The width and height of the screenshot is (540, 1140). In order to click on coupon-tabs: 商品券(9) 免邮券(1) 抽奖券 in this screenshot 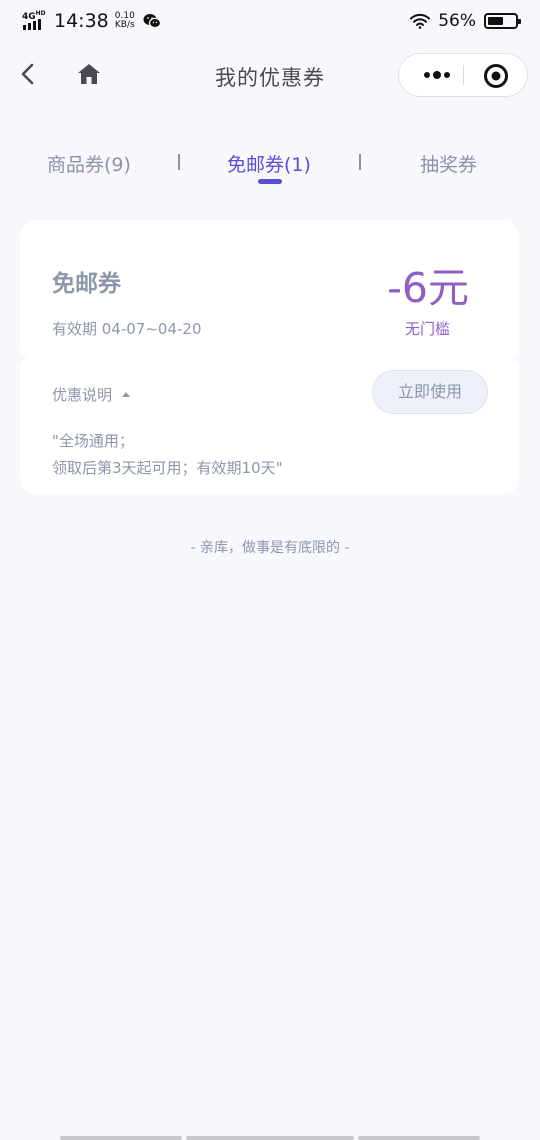, I will do `click(270, 163)`.